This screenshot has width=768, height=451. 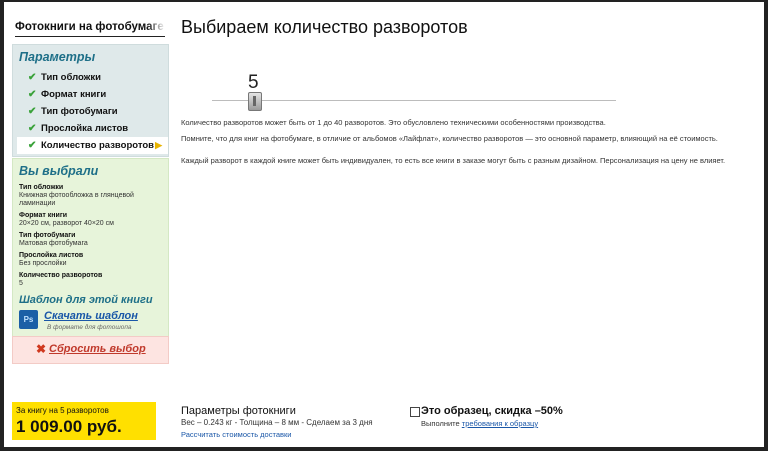 I want to click on chosen-item: Прослойка листов Без прослойки, so click(x=93, y=260).